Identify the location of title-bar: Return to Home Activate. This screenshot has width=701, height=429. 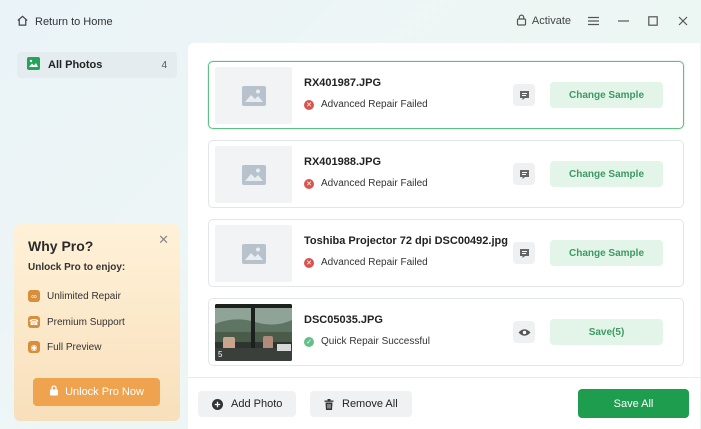
(350, 22).